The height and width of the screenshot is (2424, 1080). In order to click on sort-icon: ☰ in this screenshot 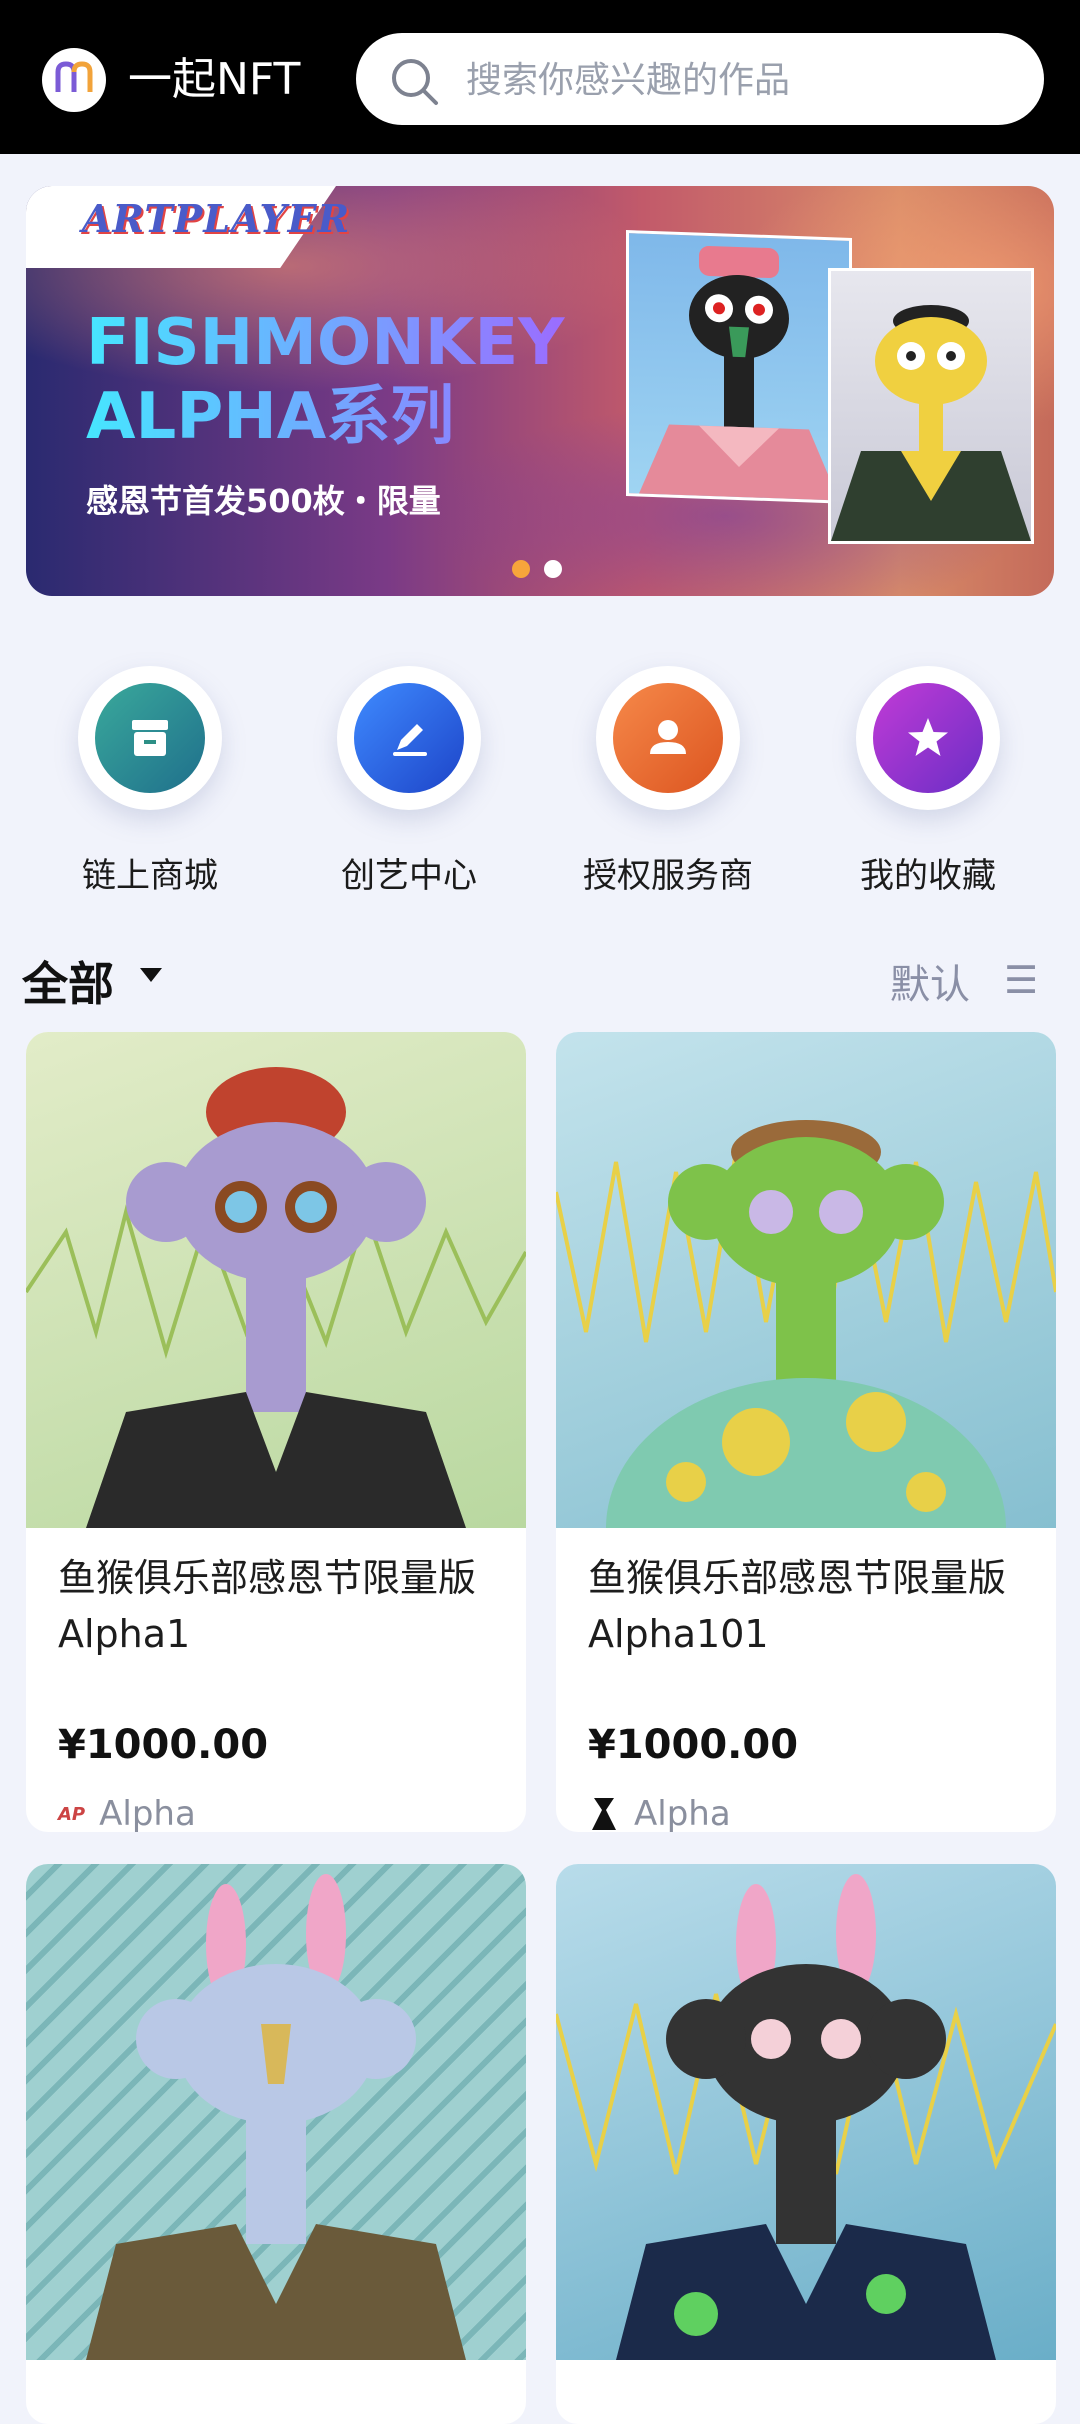, I will do `click(1021, 980)`.